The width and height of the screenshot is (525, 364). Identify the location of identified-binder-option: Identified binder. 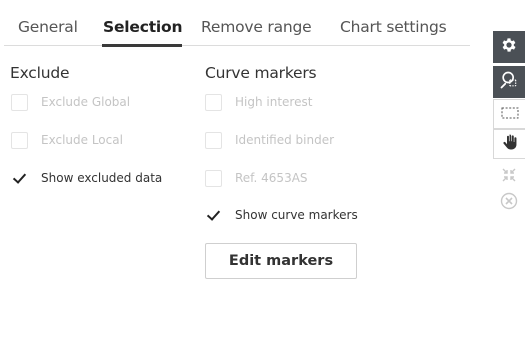
(269, 140).